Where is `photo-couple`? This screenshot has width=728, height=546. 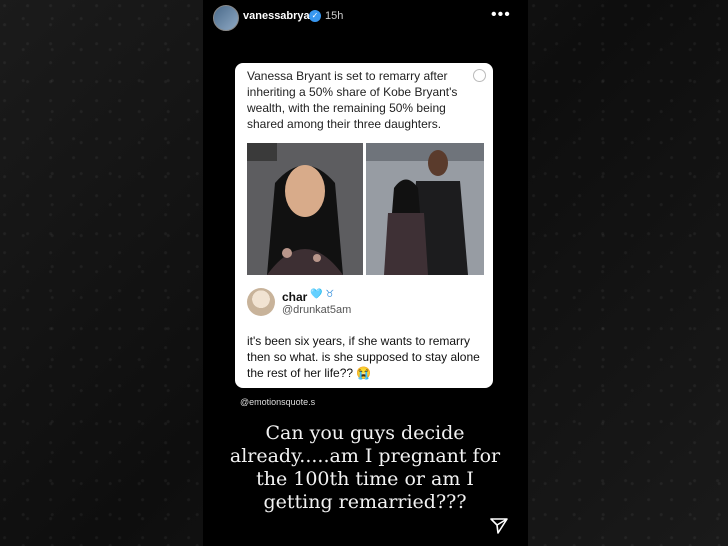 photo-couple is located at coordinates (425, 209).